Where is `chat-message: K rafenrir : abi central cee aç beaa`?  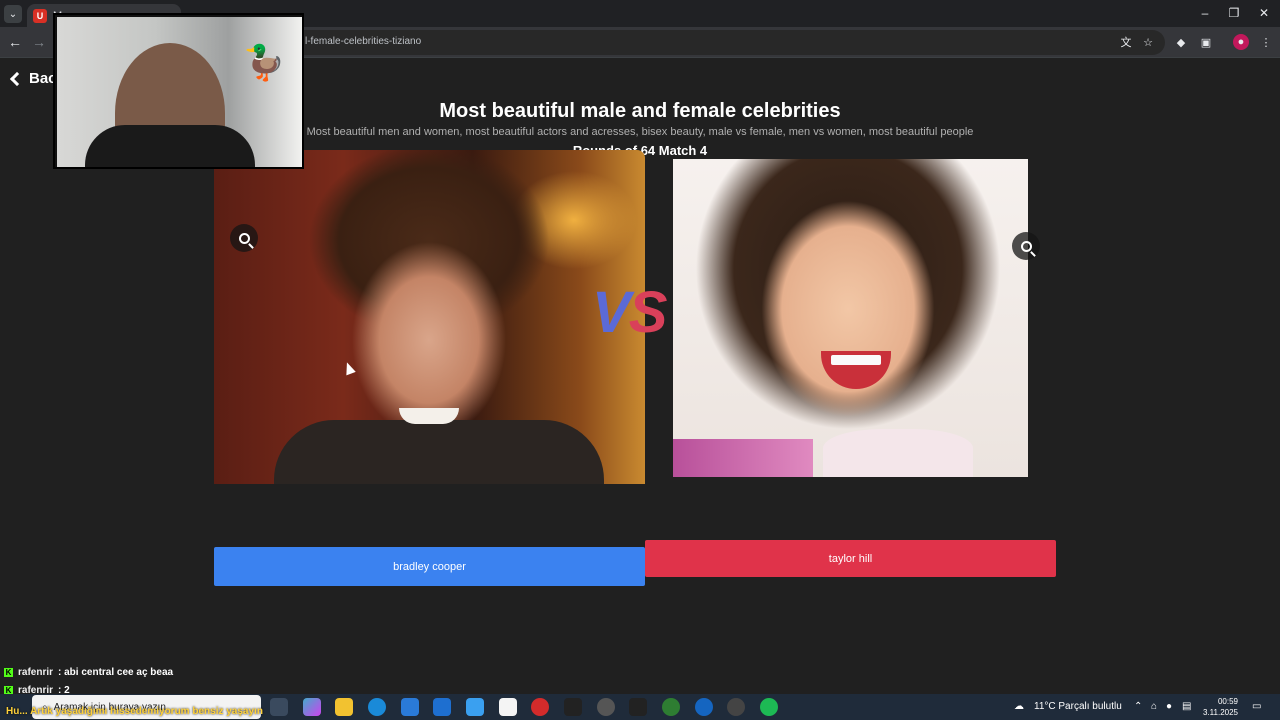
chat-message: K rafenrir : abi central cee aç beaa is located at coordinates (88, 672).